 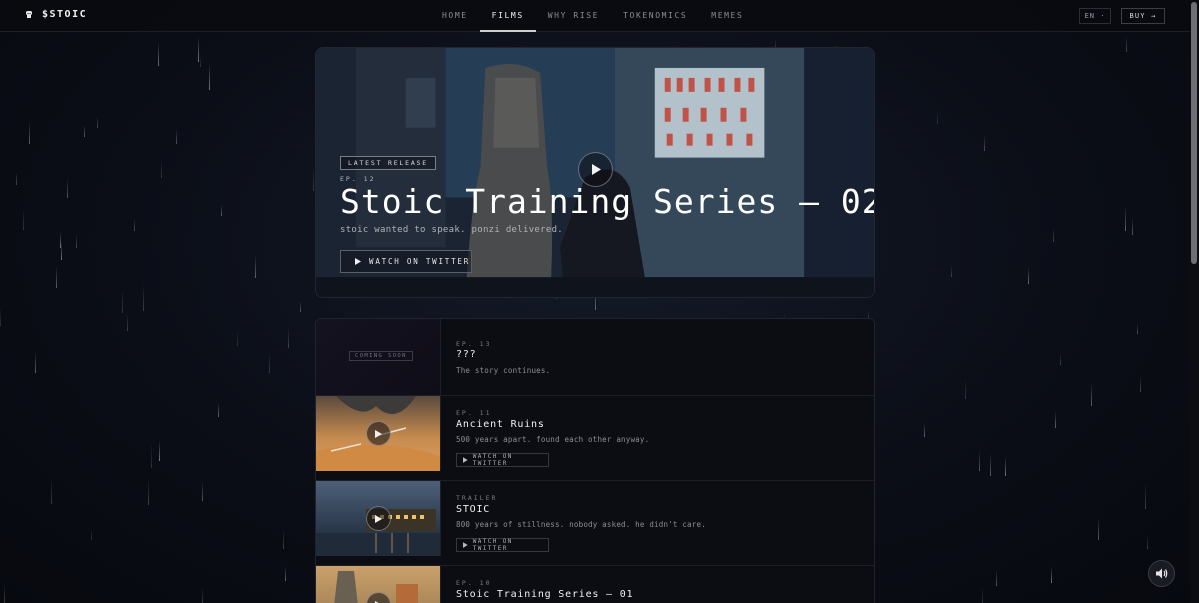 What do you see at coordinates (65, 14) in the screenshot?
I see `logo-text: $STOIC` at bounding box center [65, 14].